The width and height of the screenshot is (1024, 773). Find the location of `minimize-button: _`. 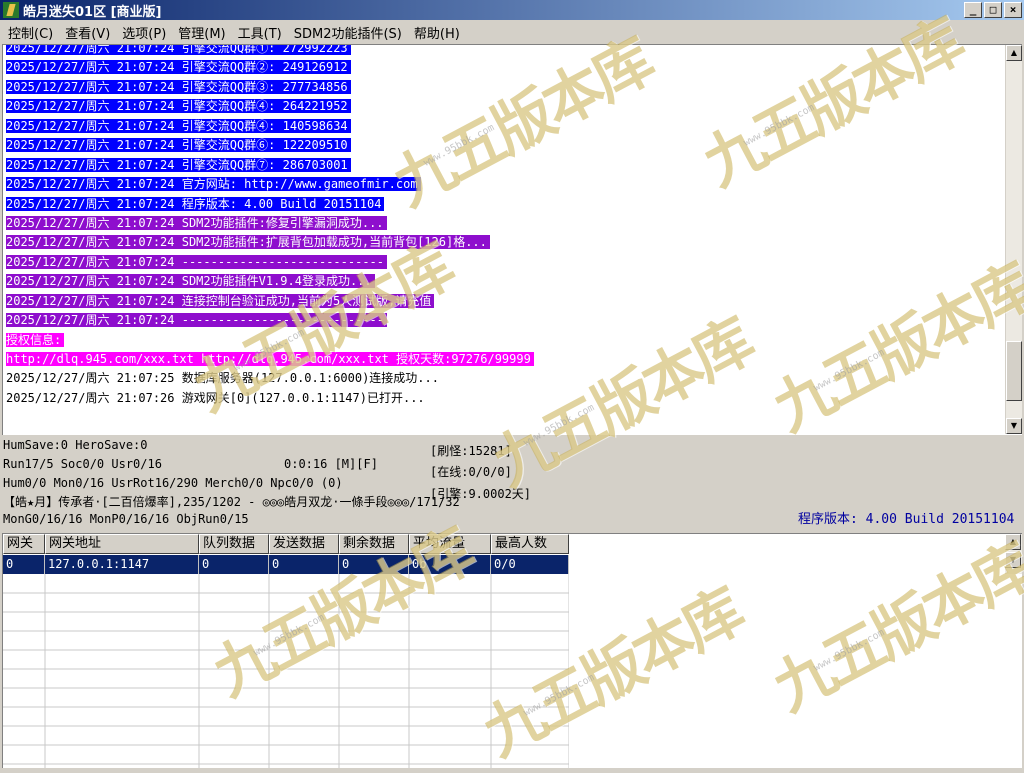

minimize-button: _ is located at coordinates (973, 10).